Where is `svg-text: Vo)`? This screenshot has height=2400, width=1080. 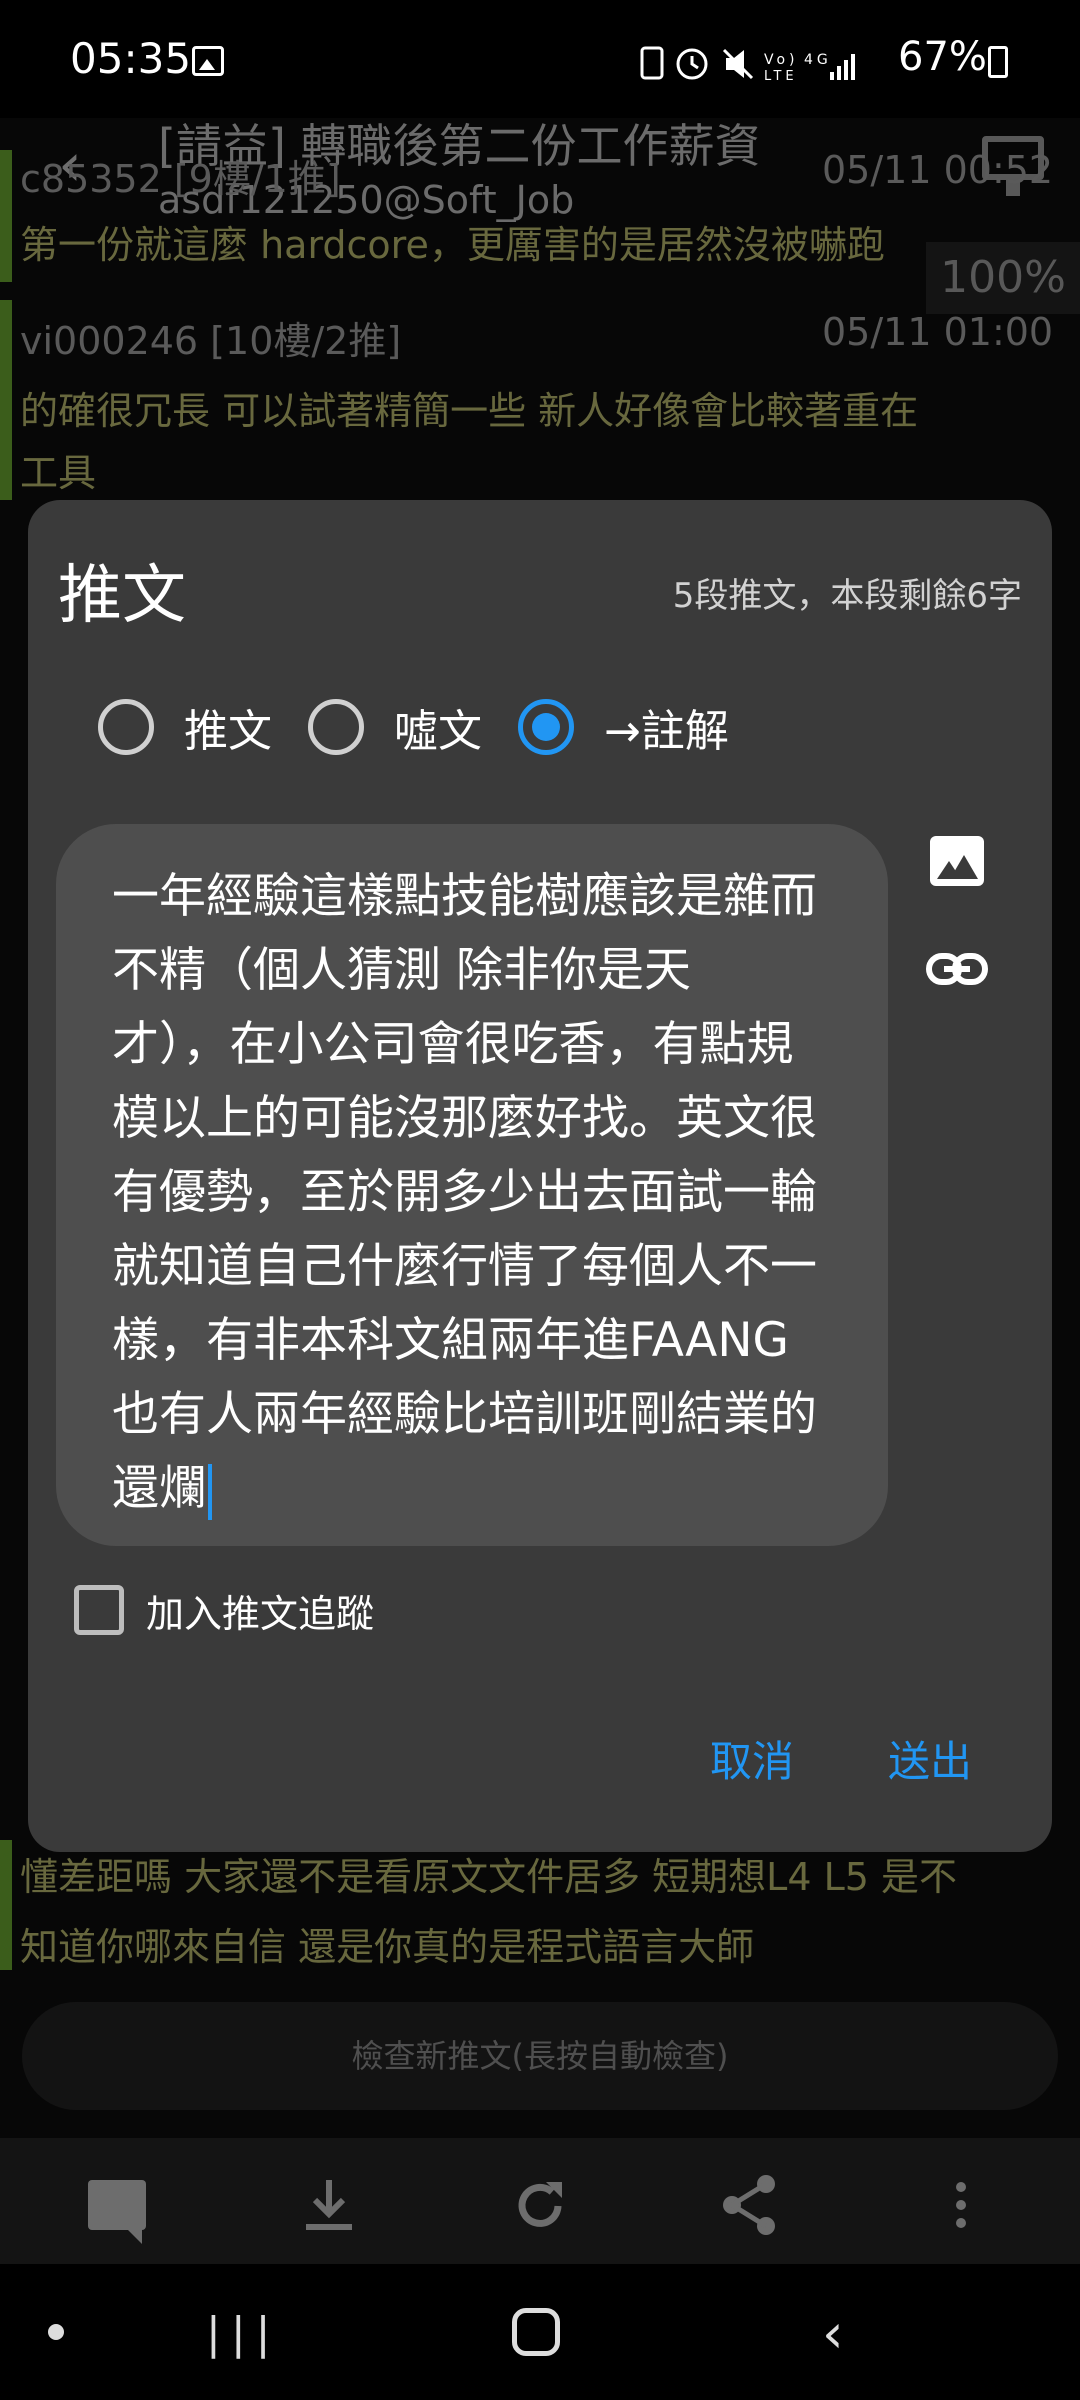 svg-text: Vo) is located at coordinates (781, 60).